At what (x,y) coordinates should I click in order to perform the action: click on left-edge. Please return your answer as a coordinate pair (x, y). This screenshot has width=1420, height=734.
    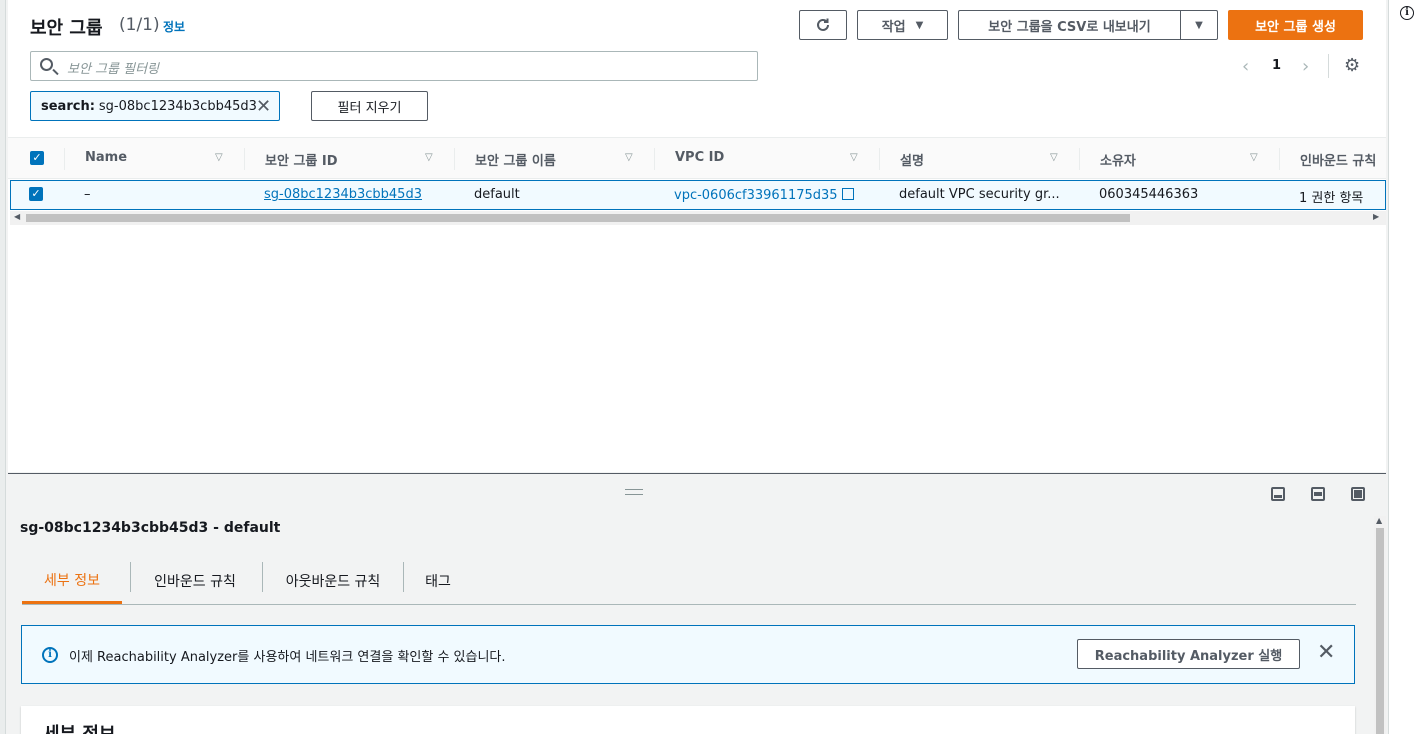
    Looking at the image, I should click on (3, 367).